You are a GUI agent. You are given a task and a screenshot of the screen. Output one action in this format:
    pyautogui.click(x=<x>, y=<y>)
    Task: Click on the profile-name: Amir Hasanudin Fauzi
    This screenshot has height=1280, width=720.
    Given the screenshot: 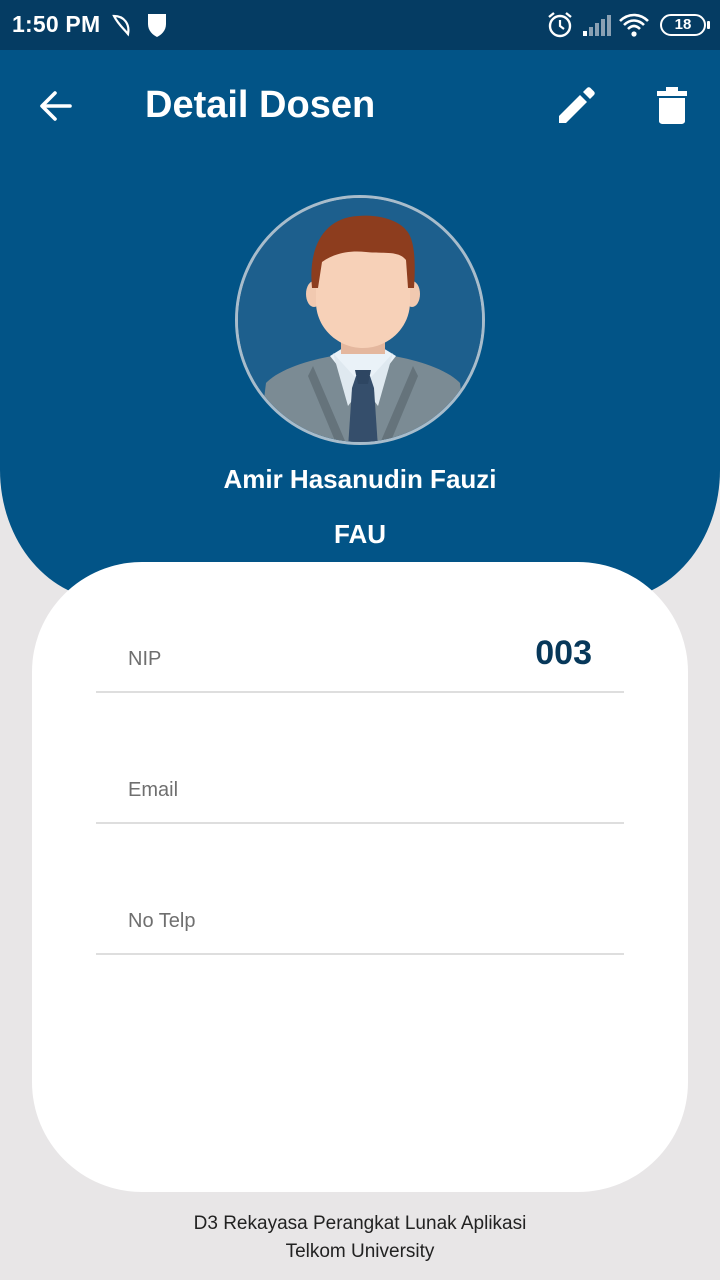 What is the action you would take?
    pyautogui.click(x=360, y=479)
    